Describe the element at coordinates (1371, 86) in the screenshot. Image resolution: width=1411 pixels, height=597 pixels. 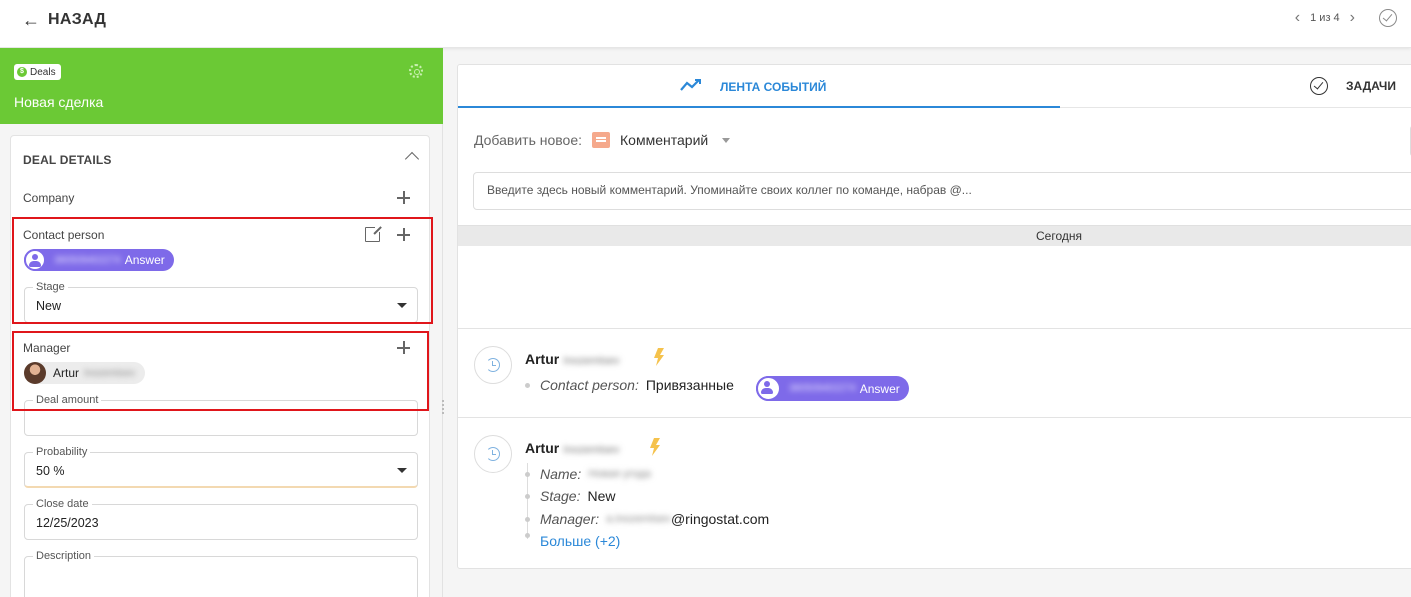
I see `tab-tasks-label: ЗАДАЧИ` at that location.